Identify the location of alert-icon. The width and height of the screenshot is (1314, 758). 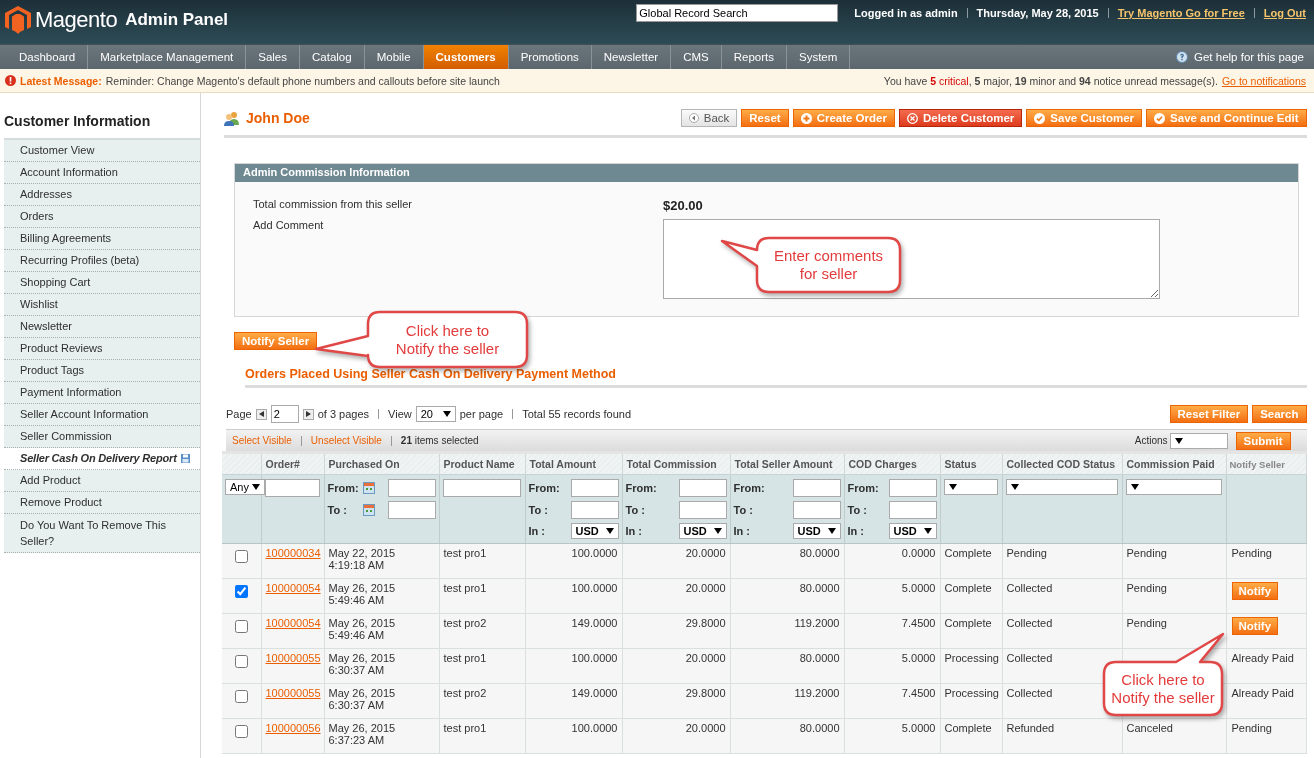
(10, 80).